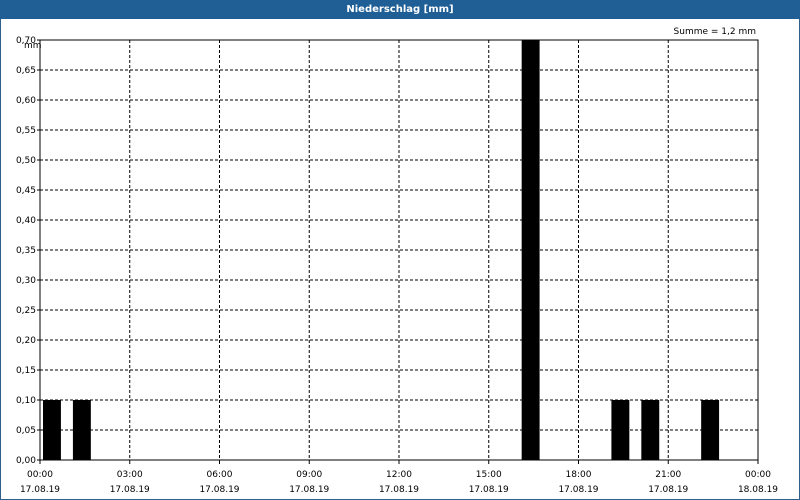 The height and width of the screenshot is (500, 800). Describe the element at coordinates (715, 32) in the screenshot. I see `sum-annotation: Summe = 1,2 mm` at that location.